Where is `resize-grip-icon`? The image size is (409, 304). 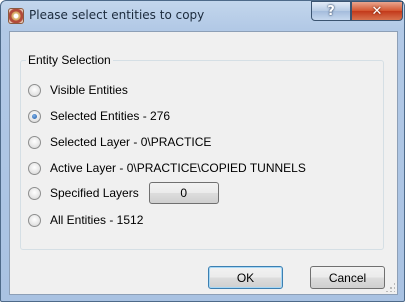
resize-grip-icon is located at coordinates (390, 287).